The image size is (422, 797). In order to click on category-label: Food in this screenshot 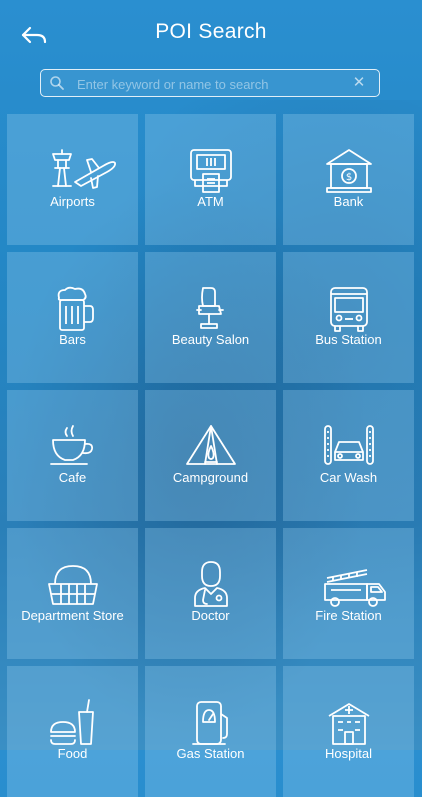, I will do `click(72, 753)`.